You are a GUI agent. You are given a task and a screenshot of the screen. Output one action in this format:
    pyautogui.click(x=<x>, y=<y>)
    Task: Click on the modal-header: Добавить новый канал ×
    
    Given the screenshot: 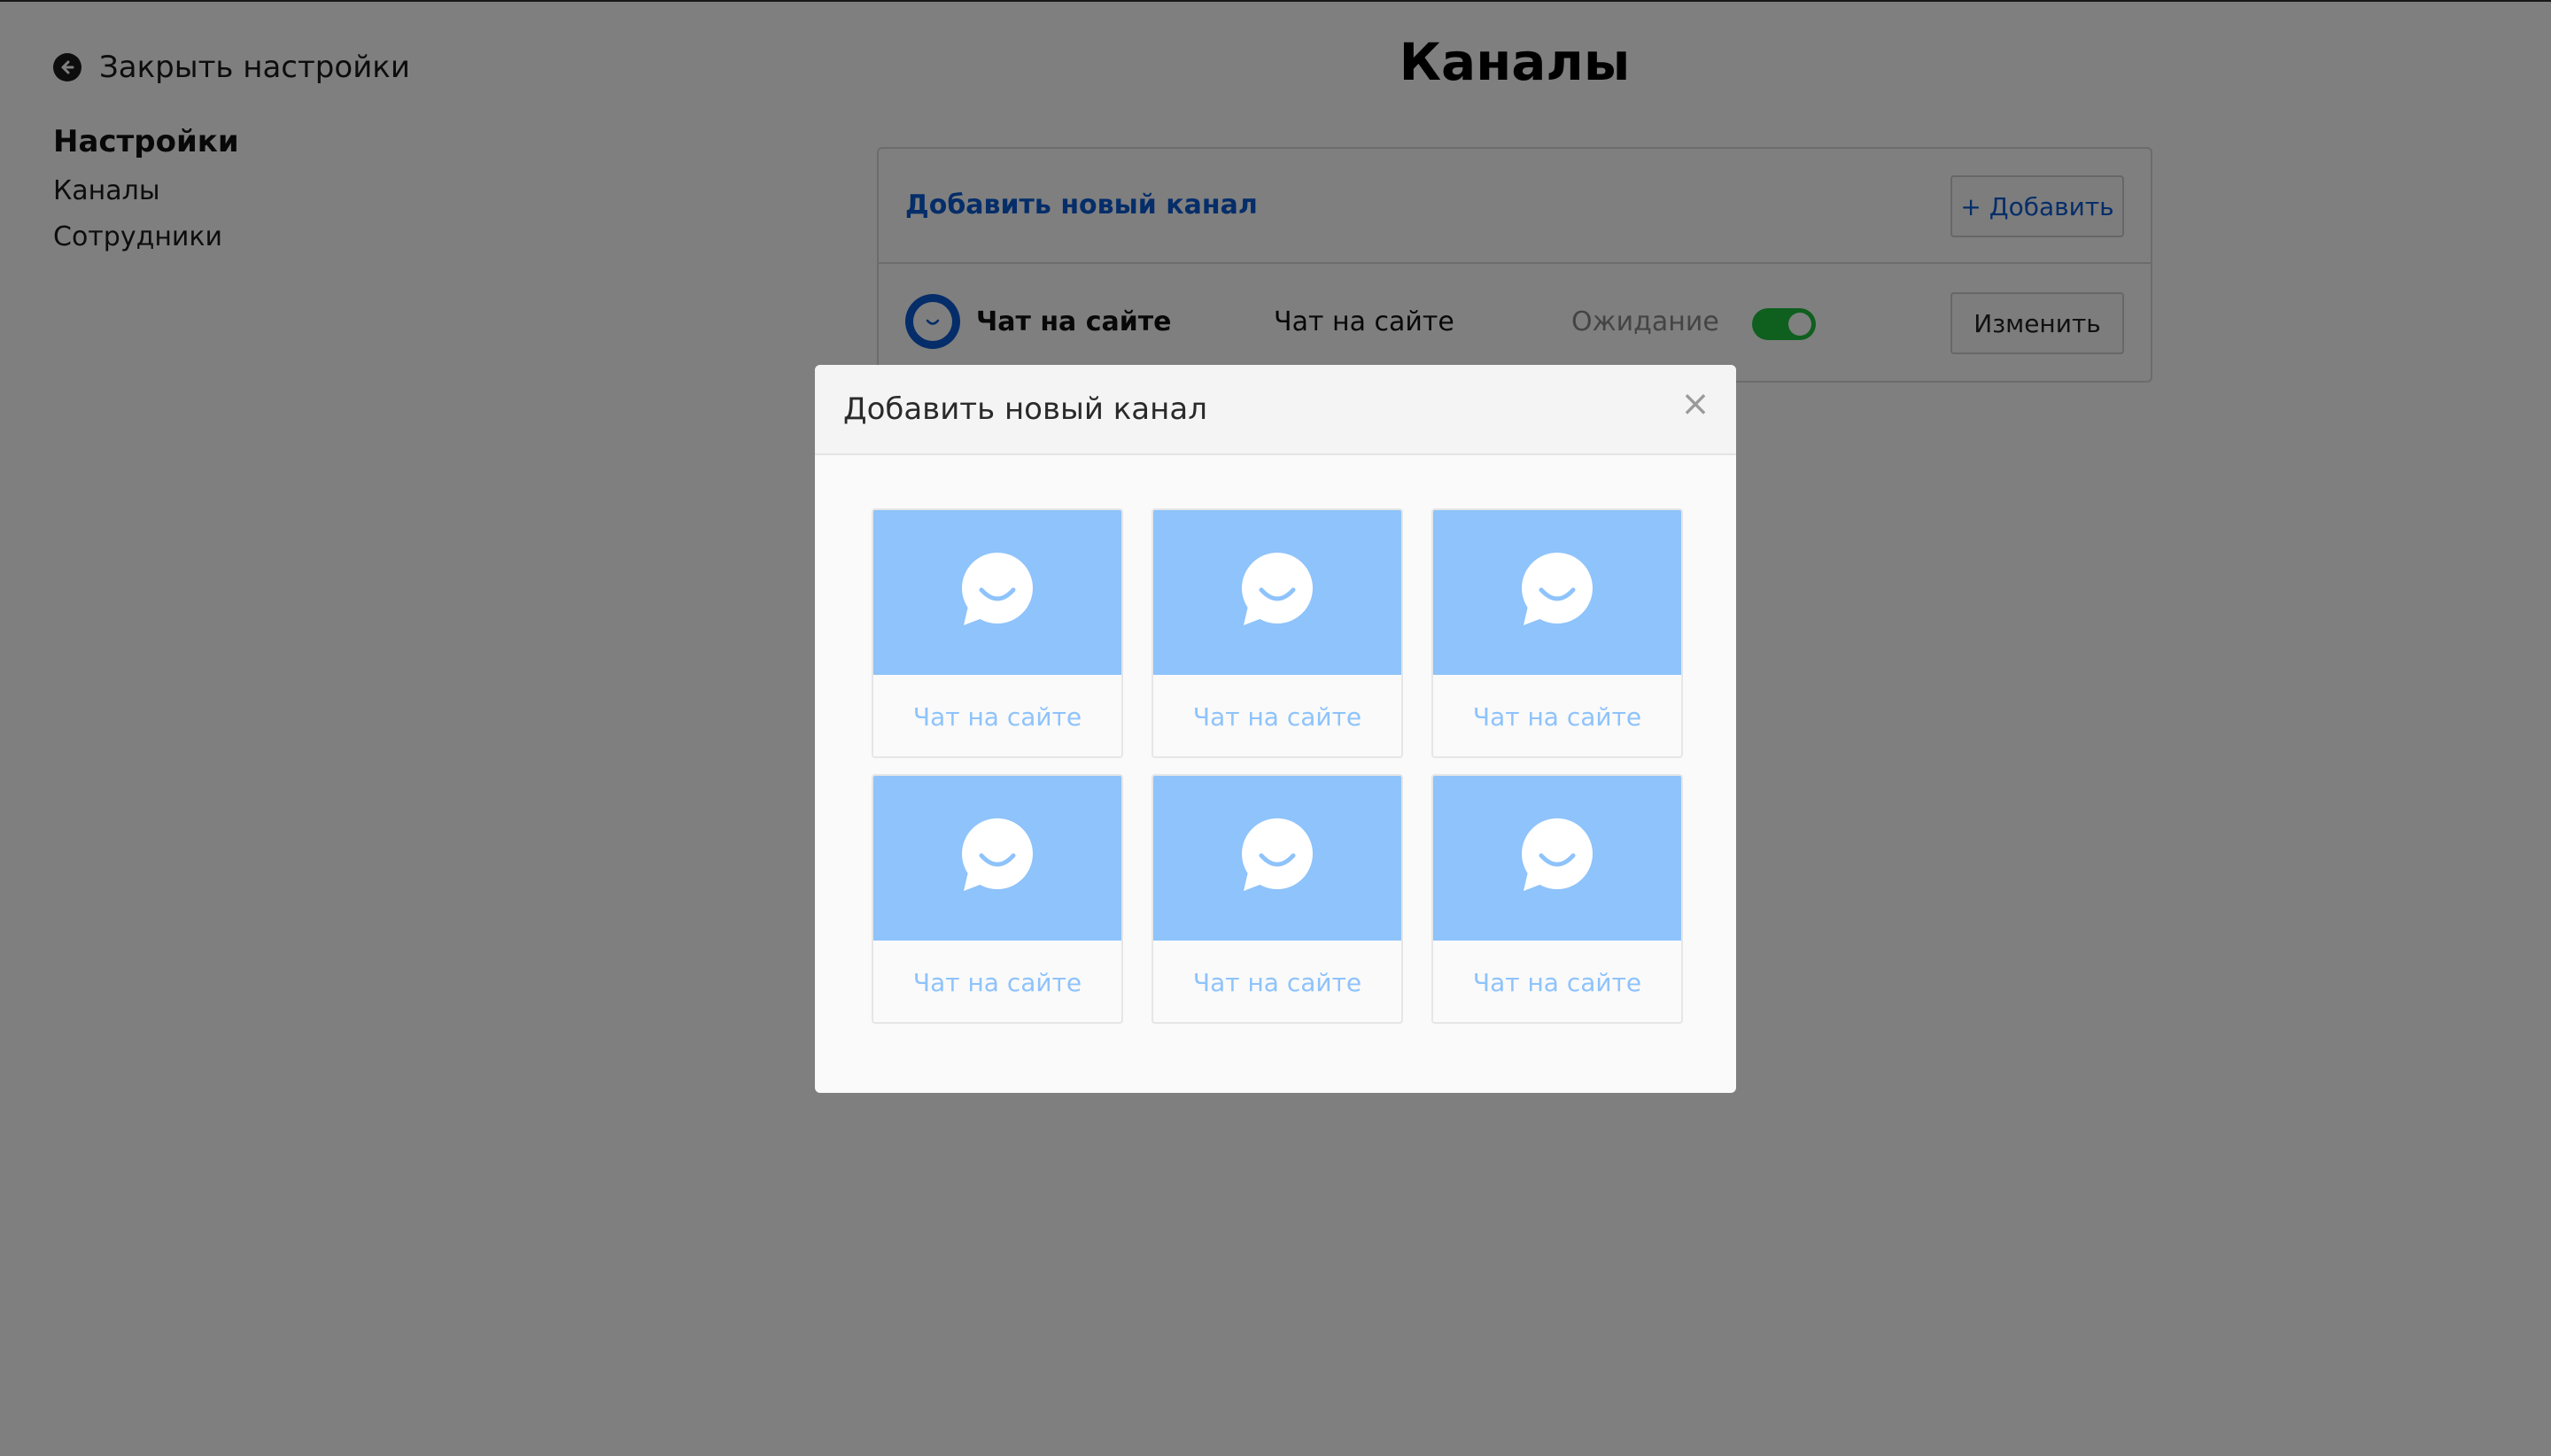 What is the action you would take?
    pyautogui.click(x=1275, y=410)
    